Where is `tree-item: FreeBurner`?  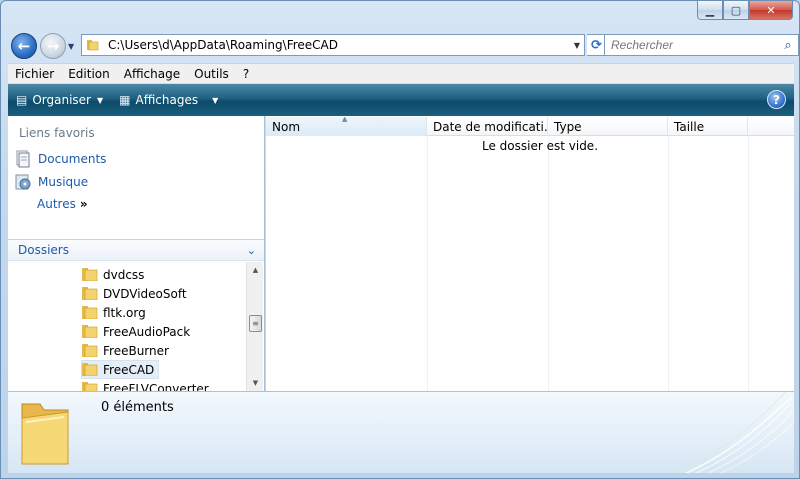 tree-item: FreeBurner is located at coordinates (127, 350).